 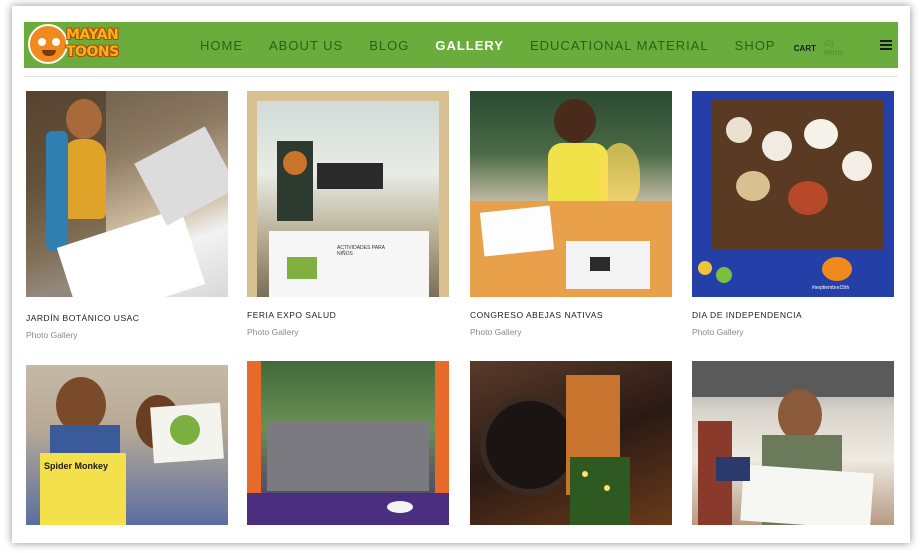 I want to click on nav-blog: BLOG, so click(x=389, y=45).